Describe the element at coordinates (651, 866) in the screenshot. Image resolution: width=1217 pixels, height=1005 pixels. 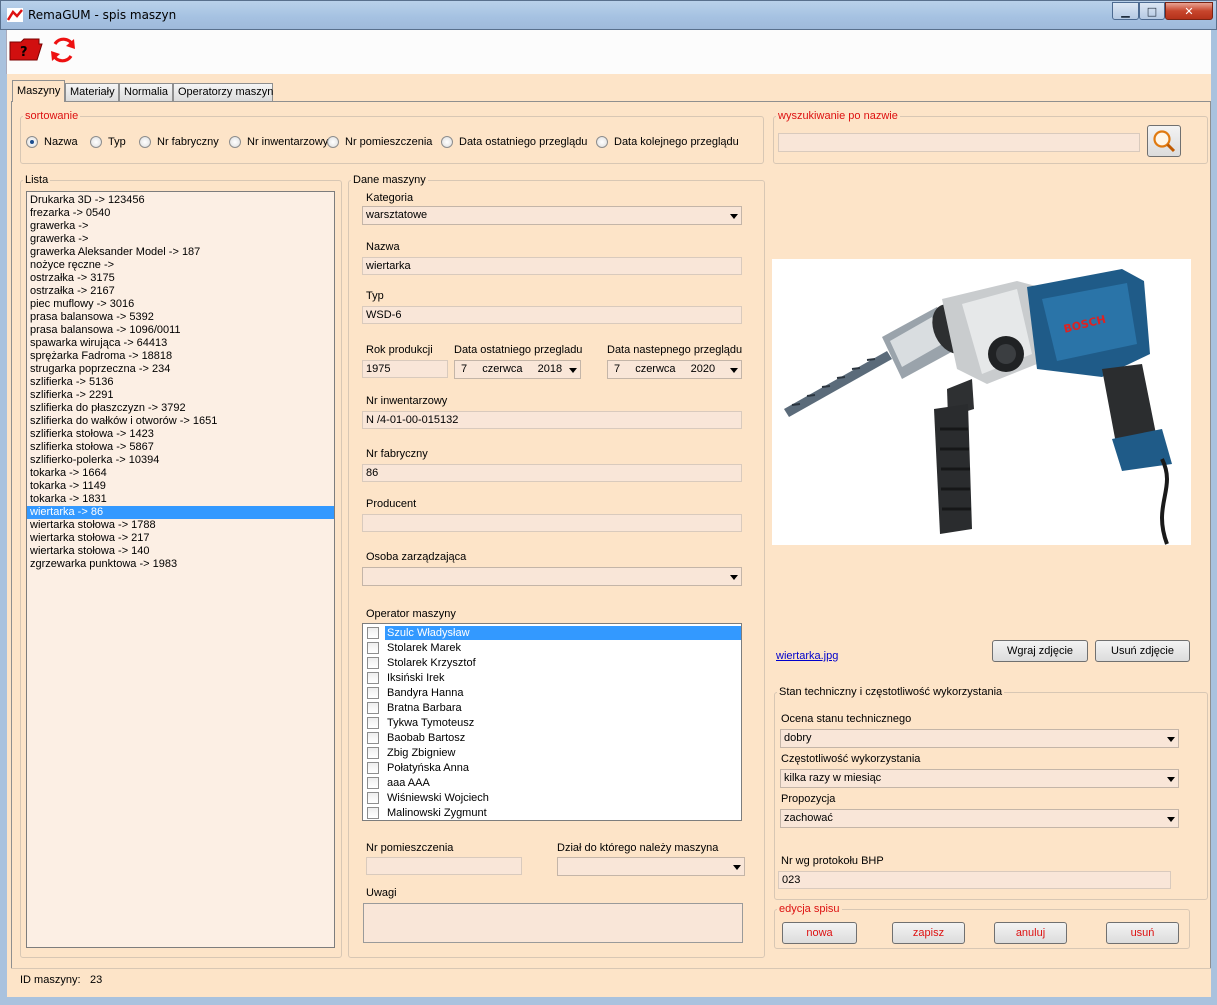
I see `dzial-select` at that location.